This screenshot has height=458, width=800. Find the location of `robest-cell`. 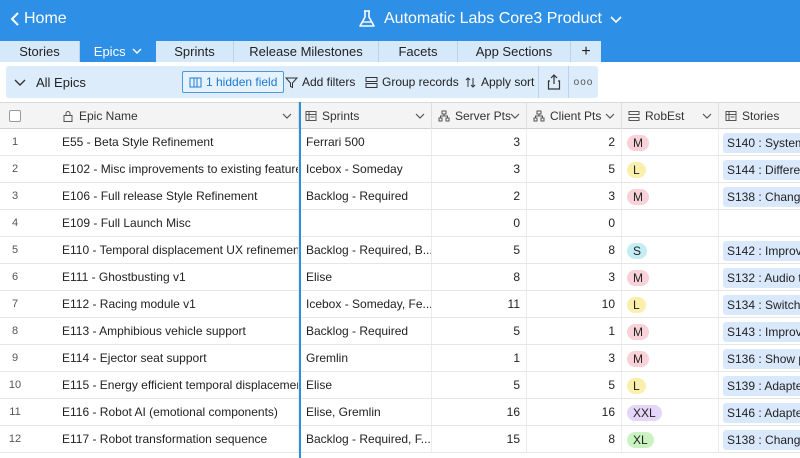

robest-cell is located at coordinates (670, 223).